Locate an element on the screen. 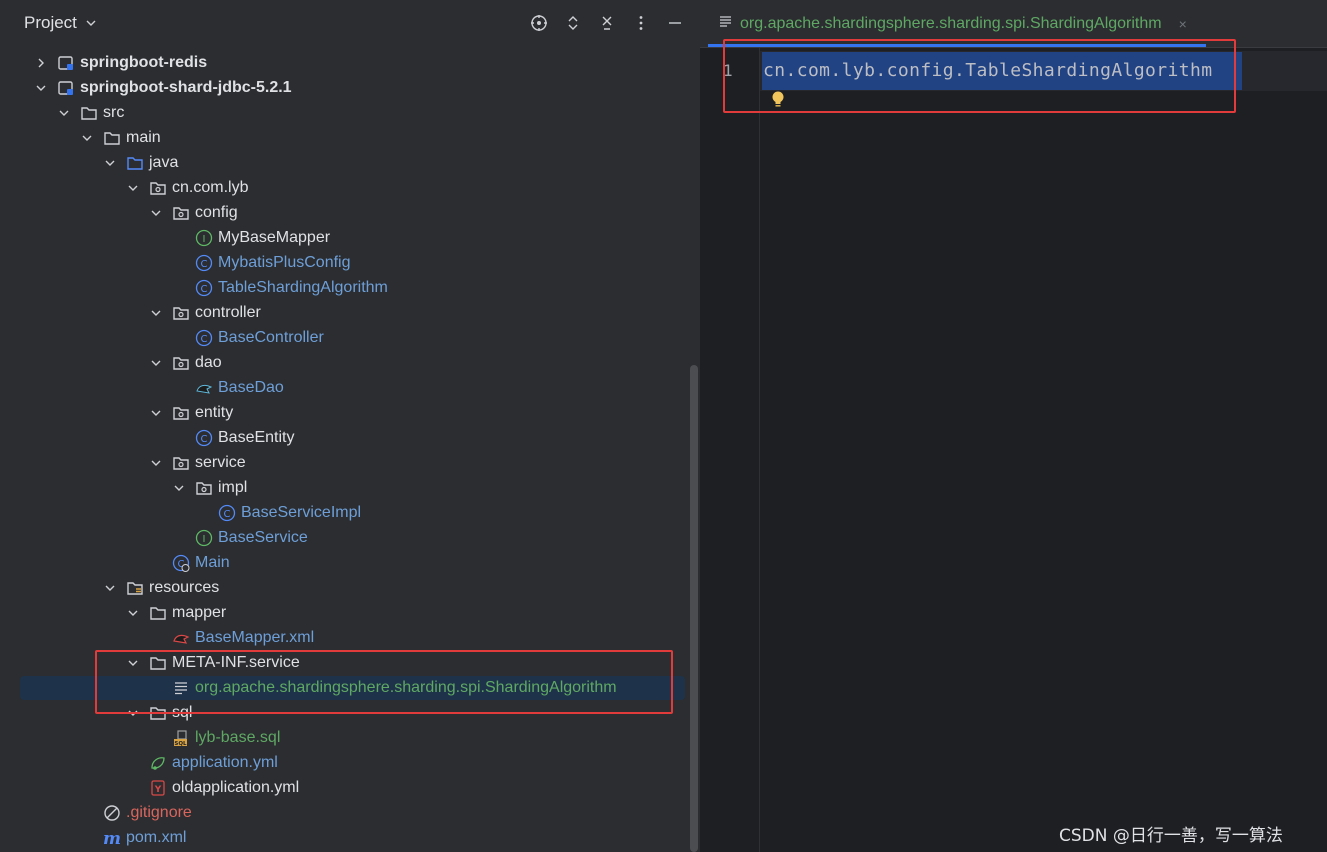  tree-item: main is located at coordinates (345, 137).